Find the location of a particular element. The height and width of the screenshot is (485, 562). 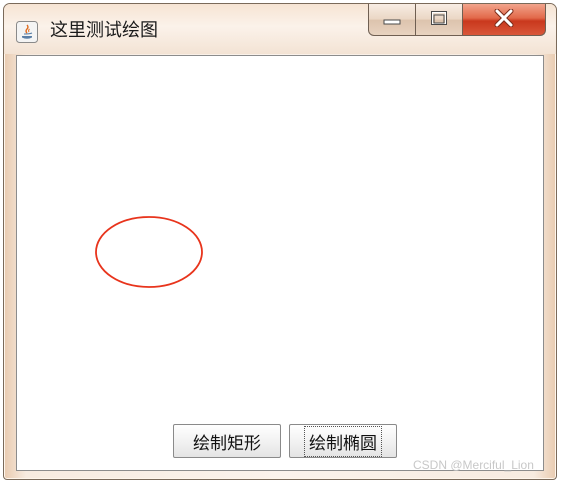

maximize-button is located at coordinates (439, 20).